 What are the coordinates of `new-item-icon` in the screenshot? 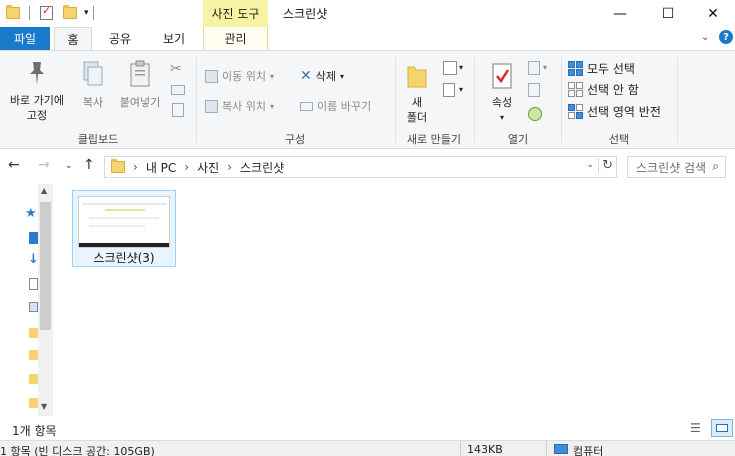 It's located at (450, 68).